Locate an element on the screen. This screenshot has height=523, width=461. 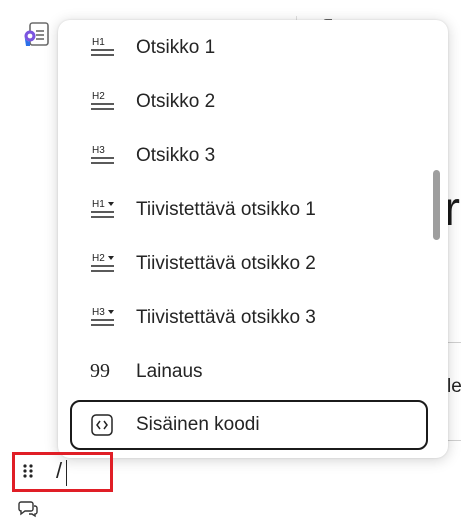
collapsible-heading-2-icon: H2 is located at coordinates (105, 264).